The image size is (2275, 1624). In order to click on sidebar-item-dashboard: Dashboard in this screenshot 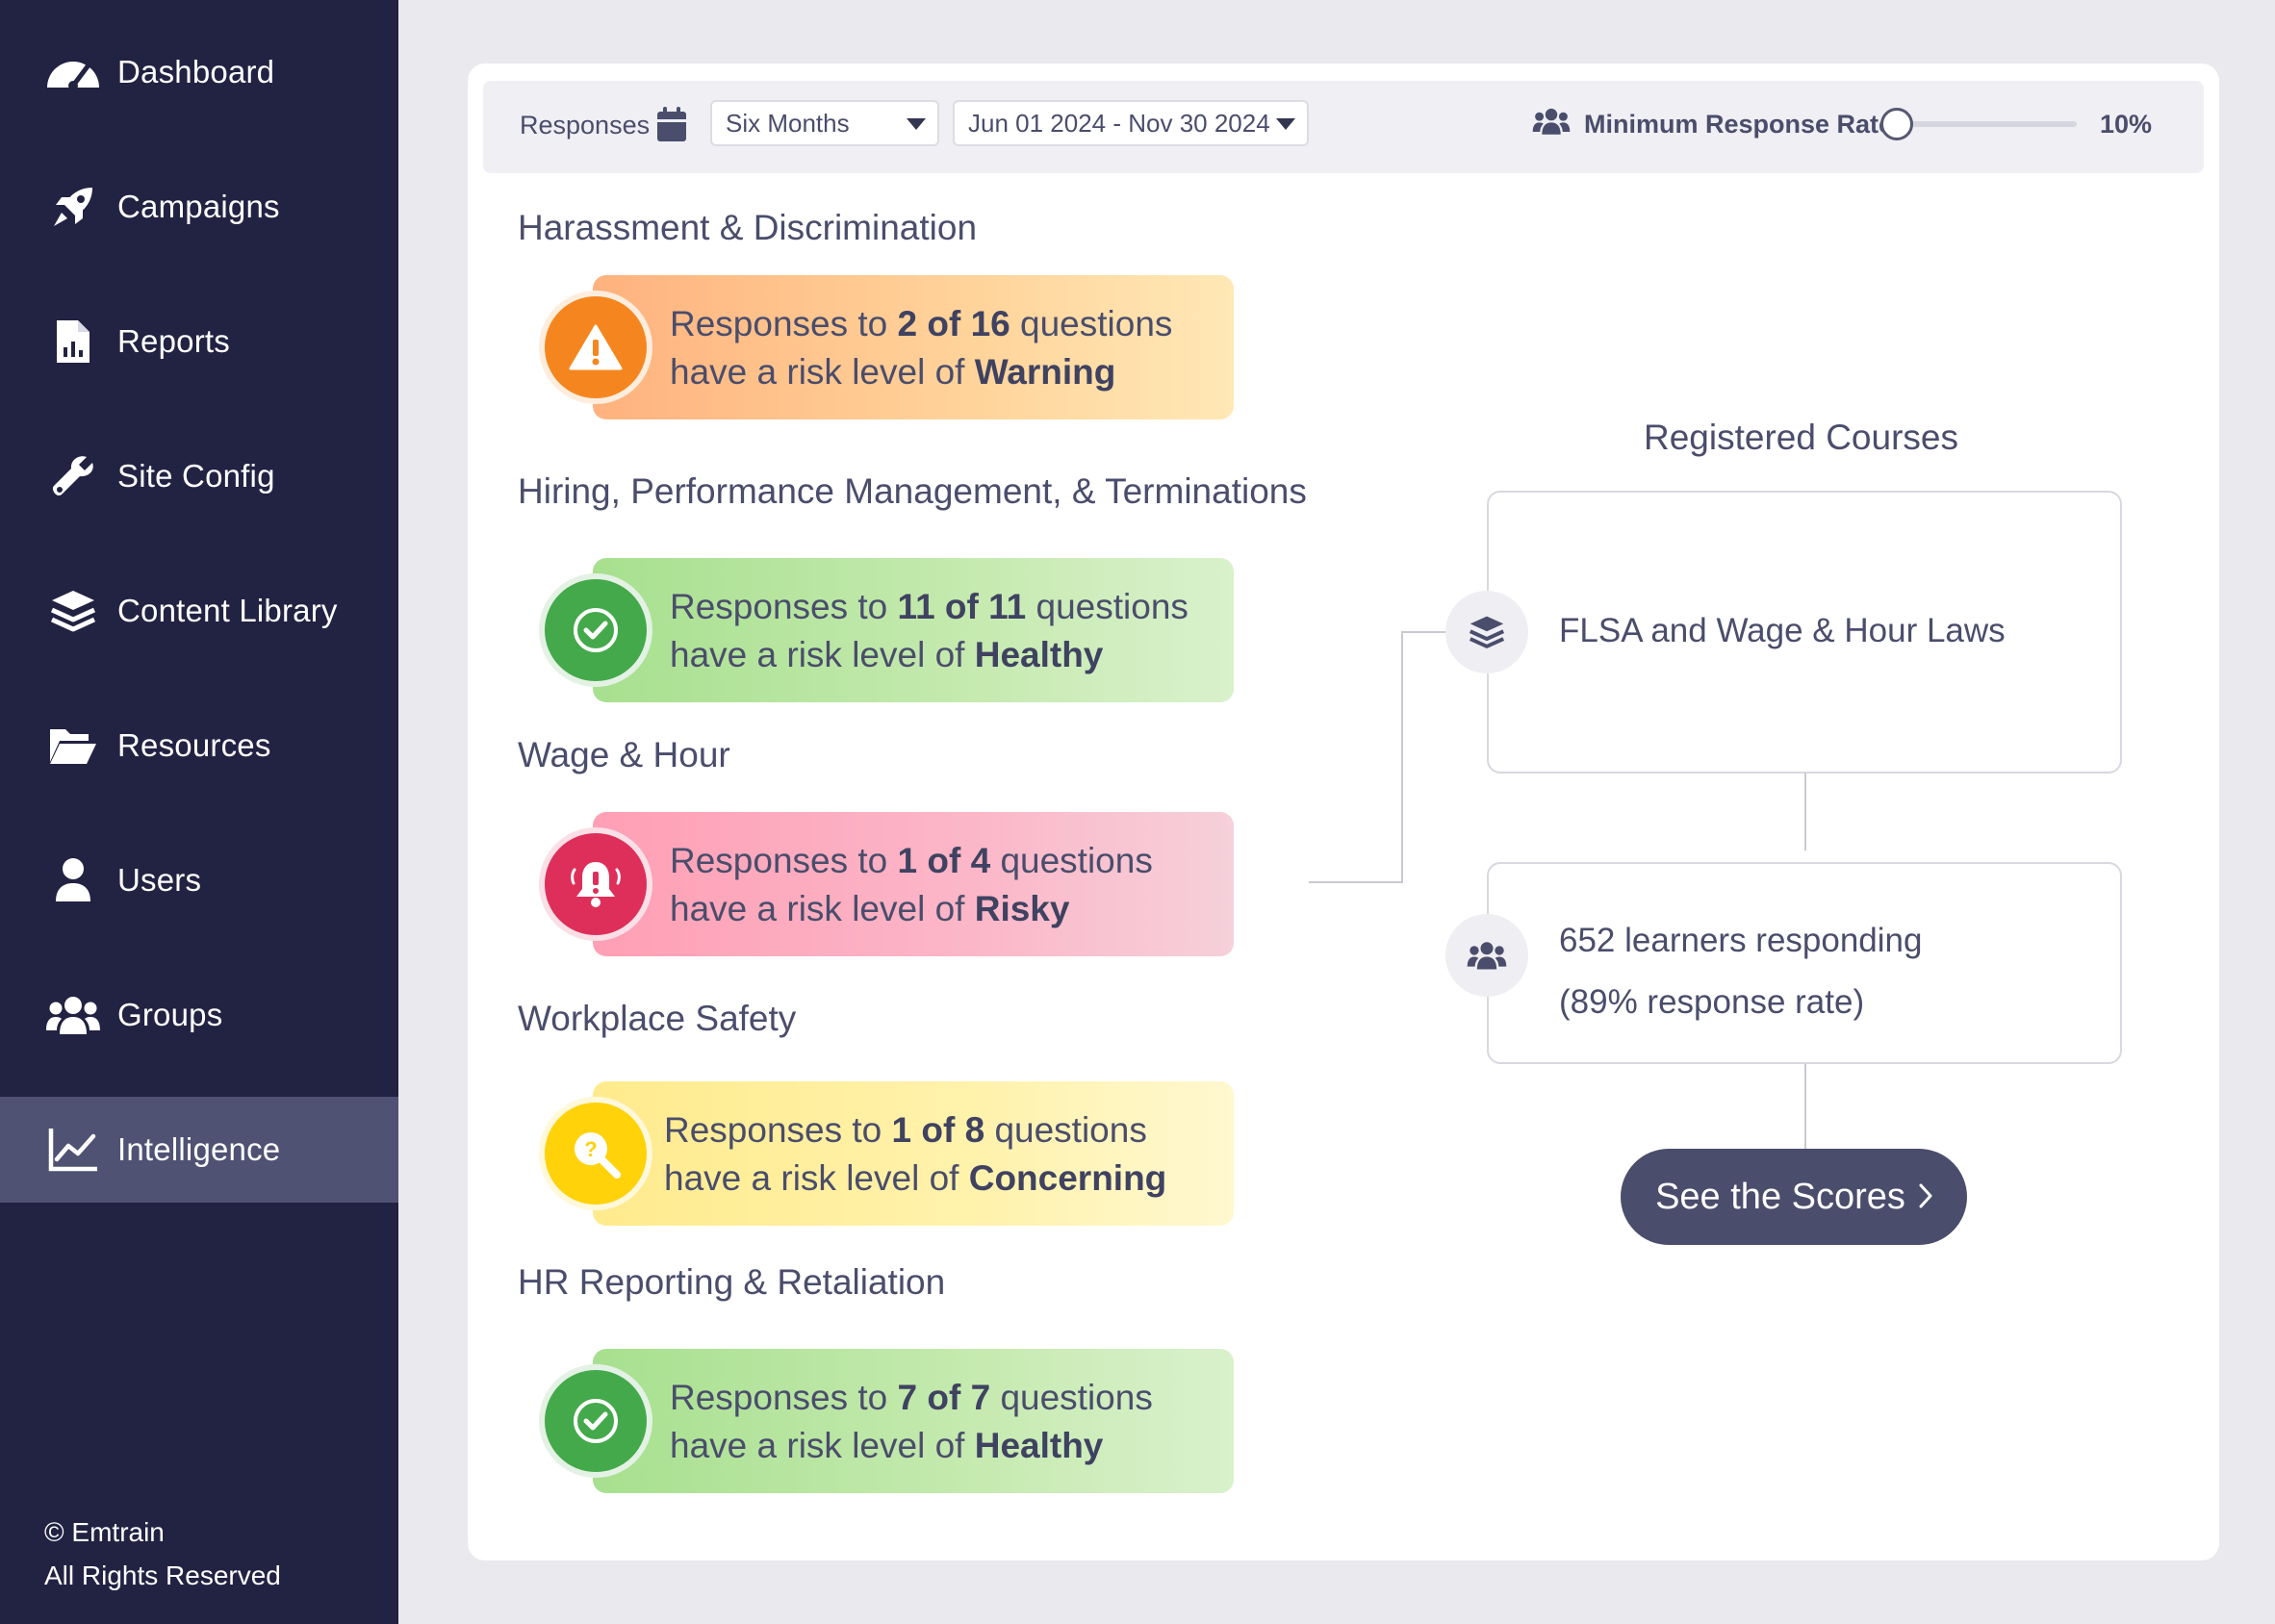, I will do `click(199, 72)`.